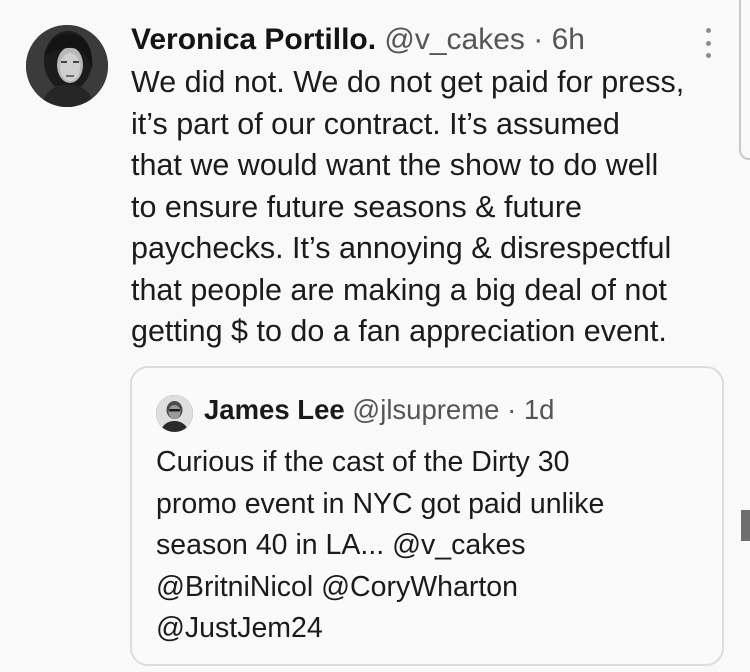 The height and width of the screenshot is (672, 750). I want to click on tweet-text-line: that people are making a big deal of not, so click(399, 289).